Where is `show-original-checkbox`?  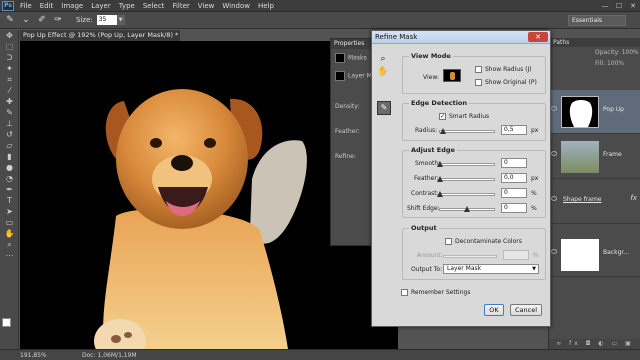 show-original-checkbox is located at coordinates (478, 82).